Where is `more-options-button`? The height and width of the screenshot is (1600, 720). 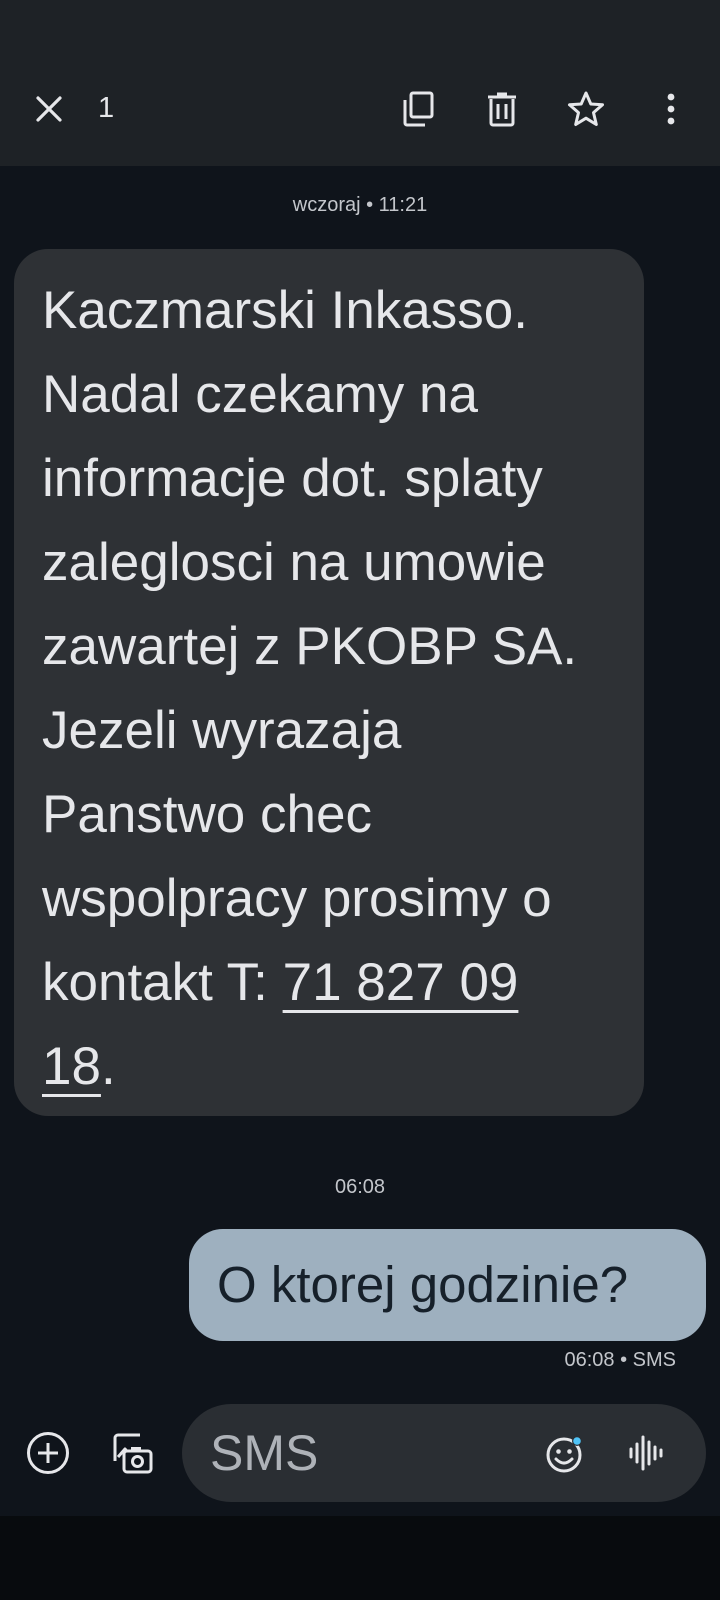 more-options-button is located at coordinates (671, 109).